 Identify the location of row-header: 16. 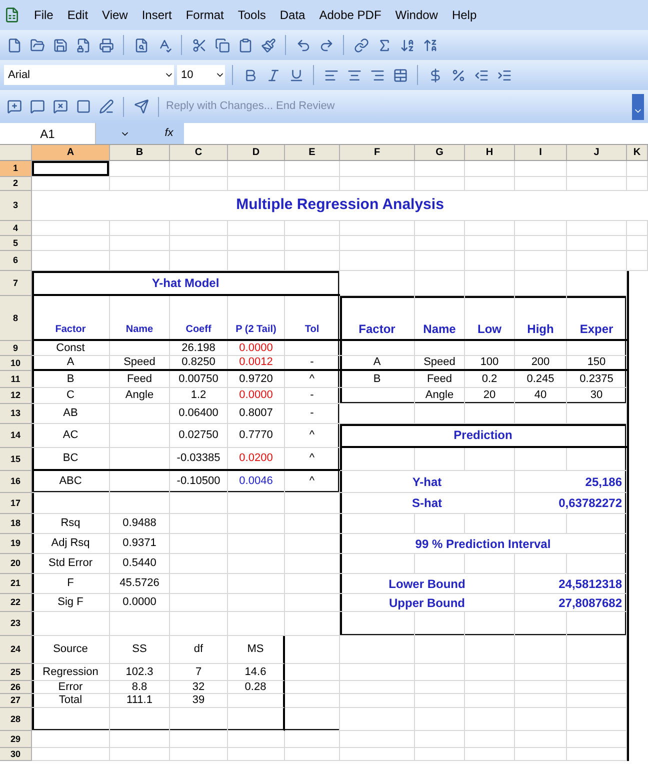
(16, 482).